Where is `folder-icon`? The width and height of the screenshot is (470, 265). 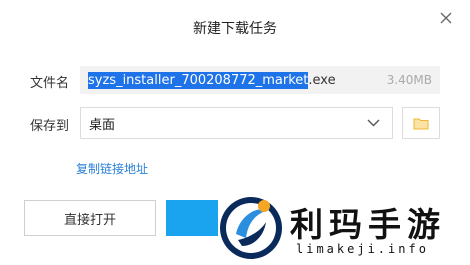
folder-icon is located at coordinates (421, 123).